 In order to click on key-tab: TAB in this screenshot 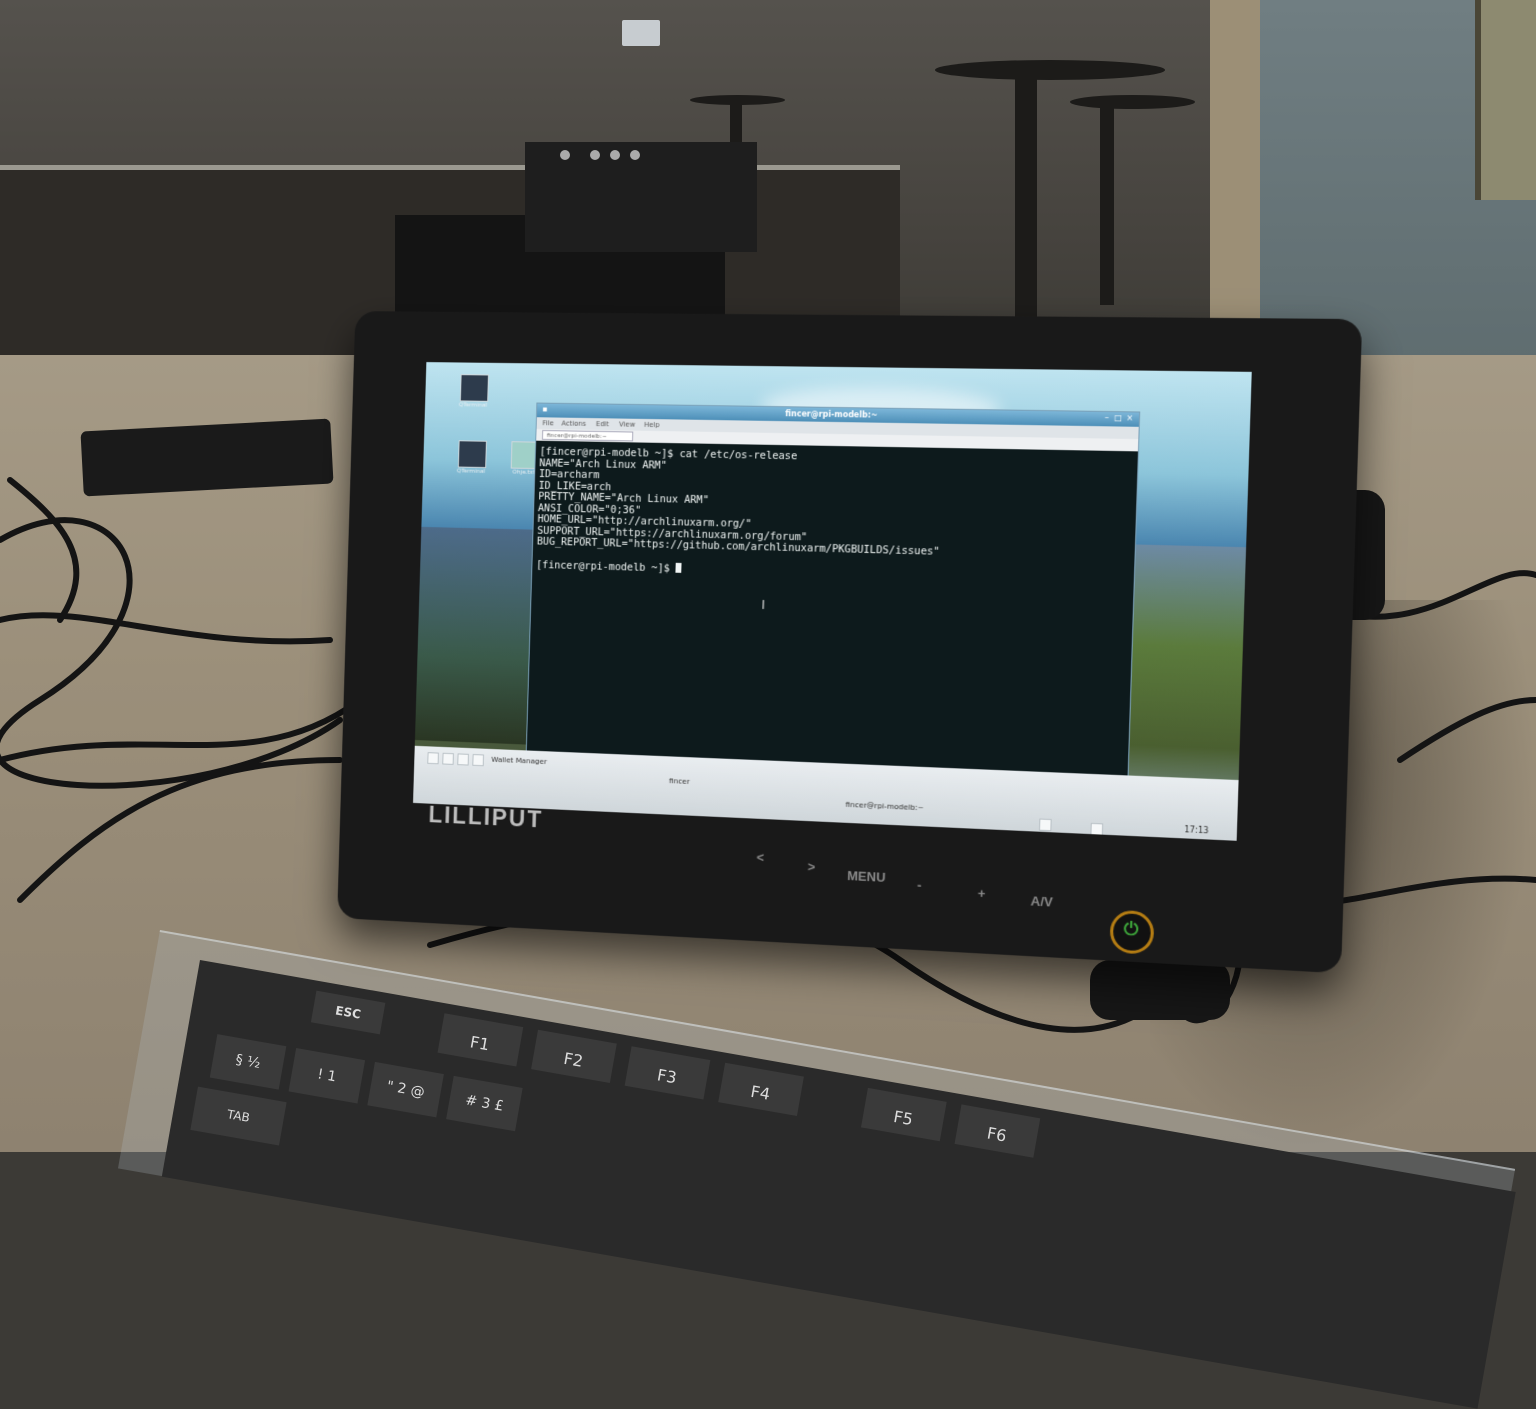, I will do `click(238, 1116)`.